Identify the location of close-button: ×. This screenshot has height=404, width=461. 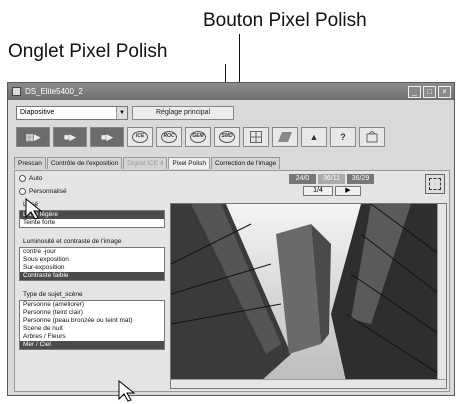
(444, 91).